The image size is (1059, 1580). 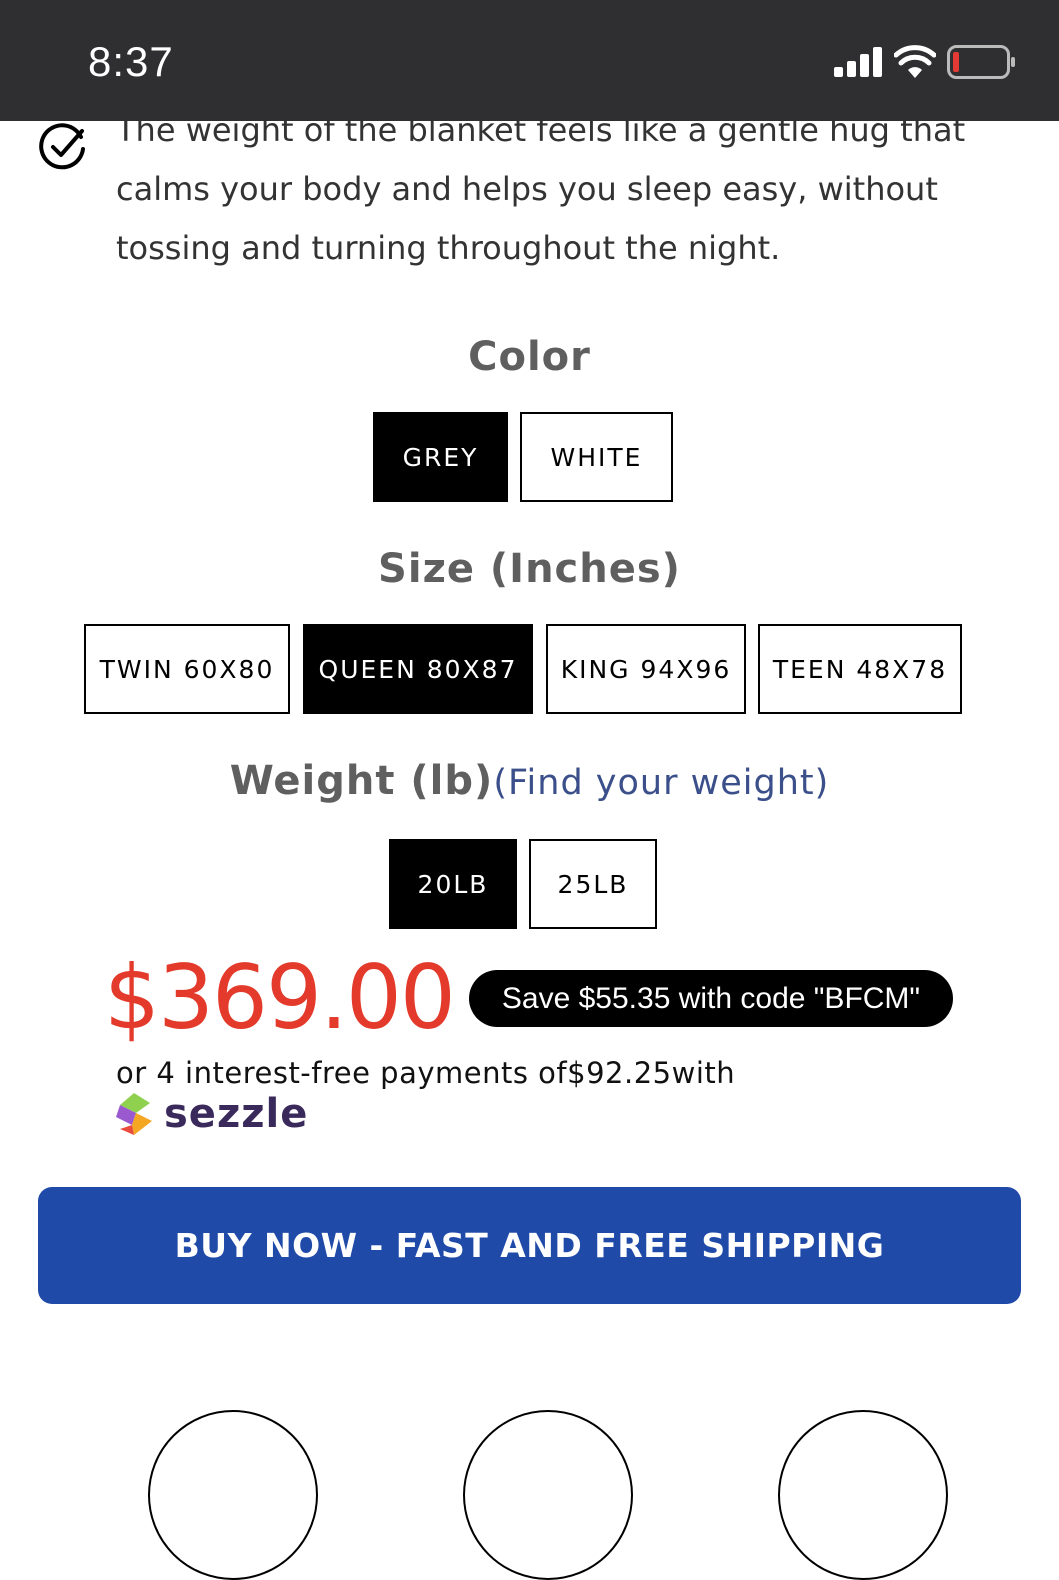 I want to click on status-bar: 8:37, so click(x=529, y=60).